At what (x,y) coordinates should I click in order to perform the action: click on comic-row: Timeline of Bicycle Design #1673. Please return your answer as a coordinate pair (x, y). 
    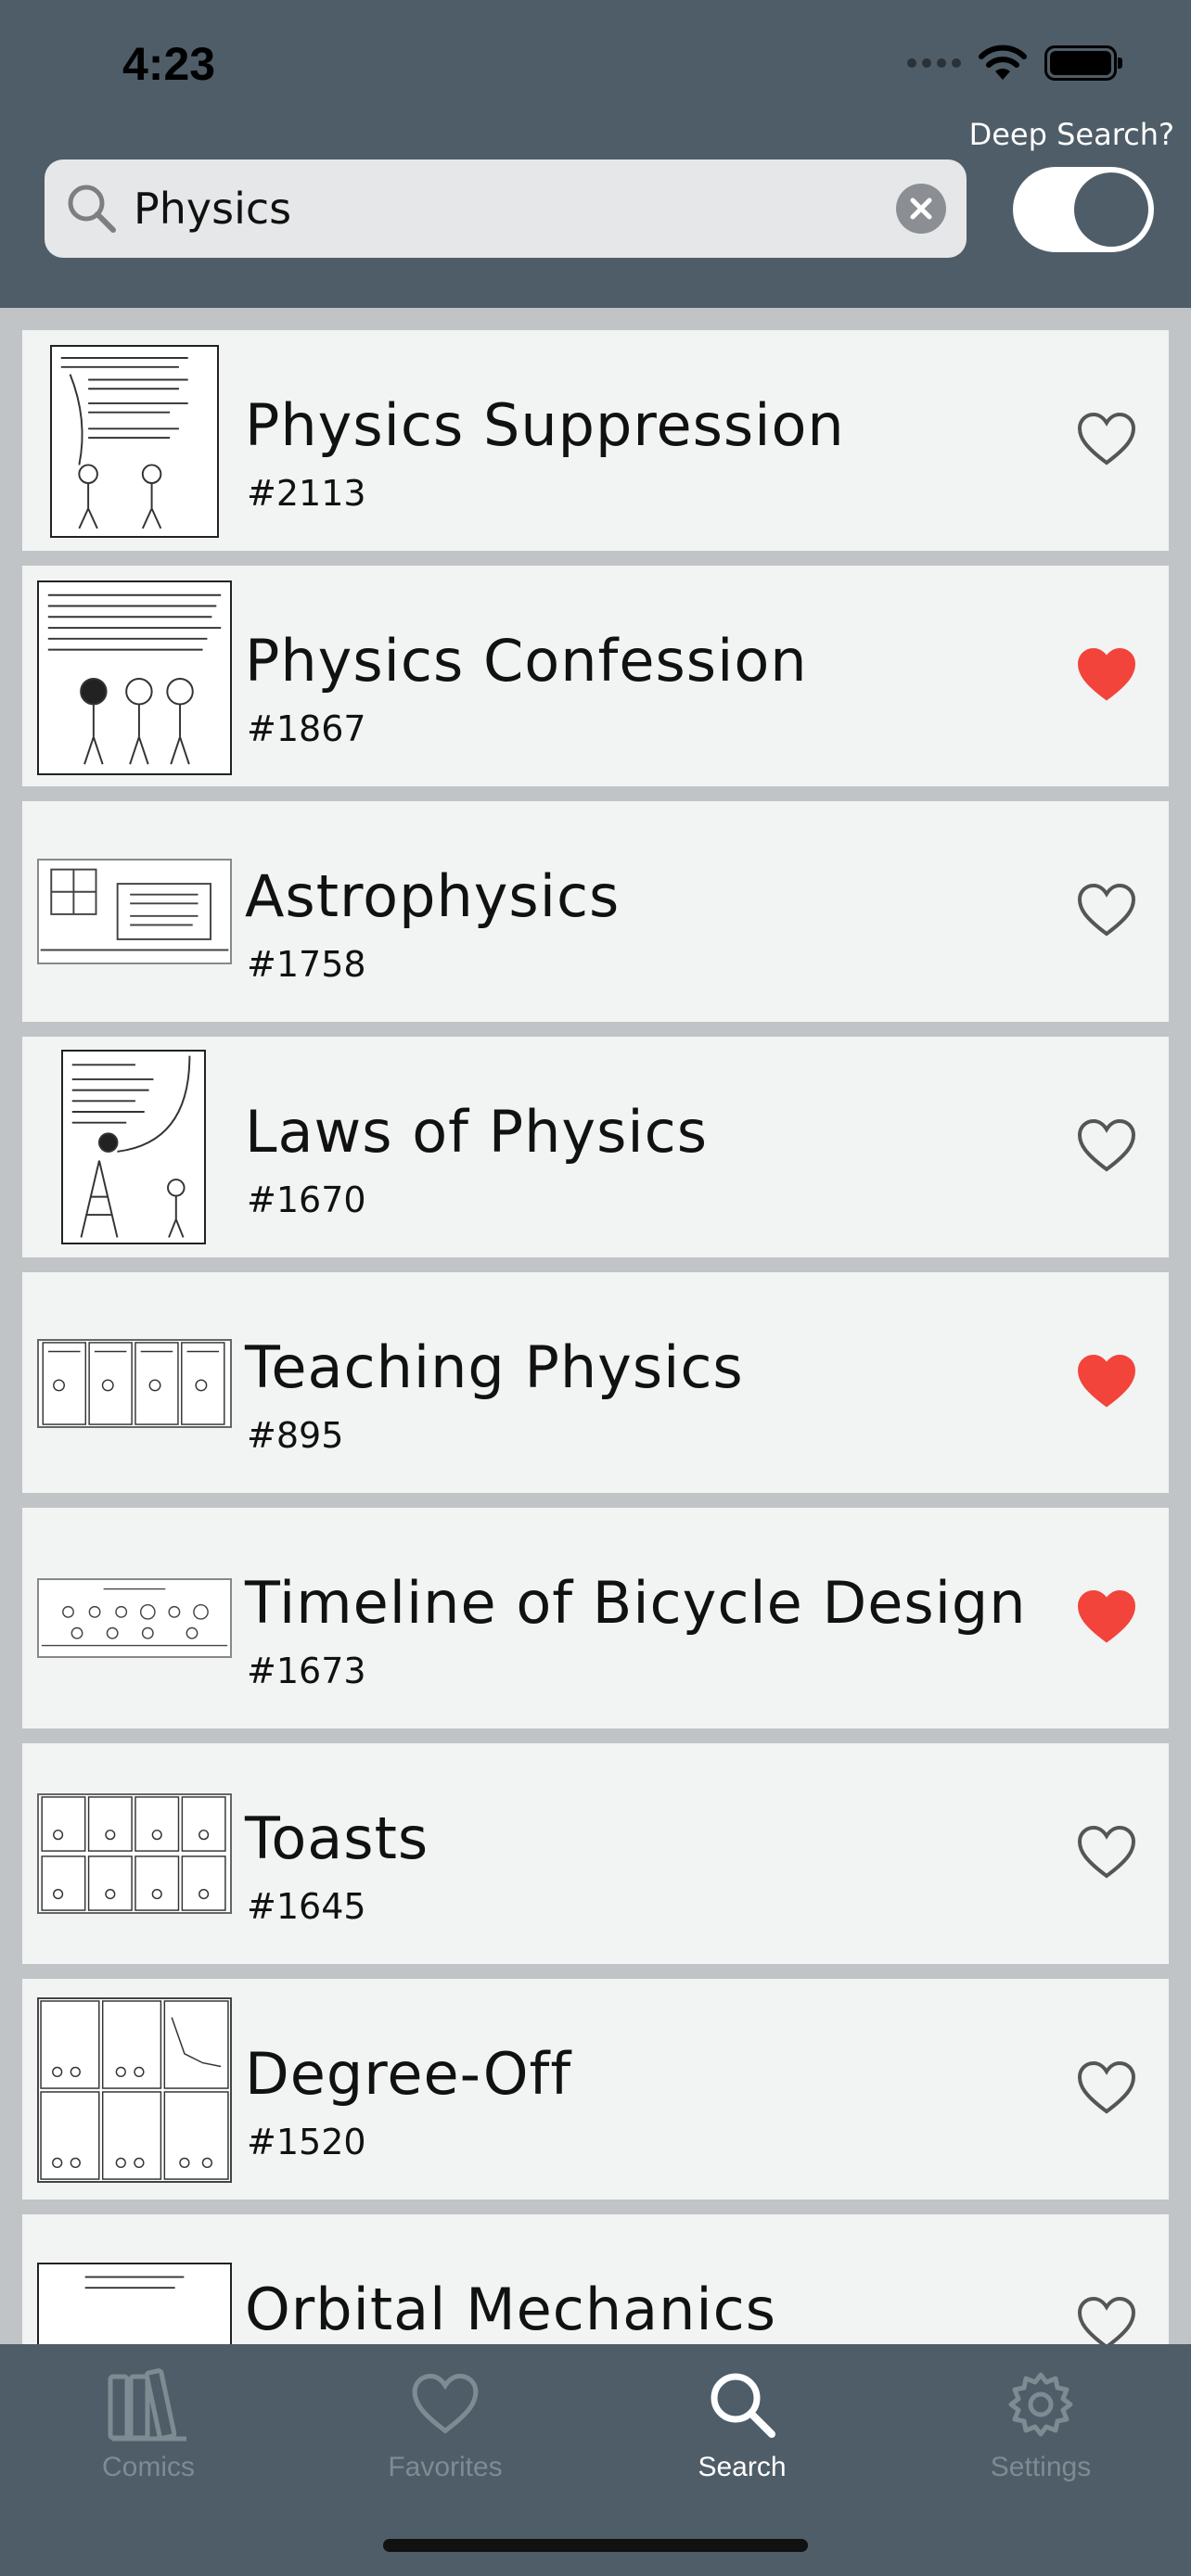
    Looking at the image, I should click on (595, 1618).